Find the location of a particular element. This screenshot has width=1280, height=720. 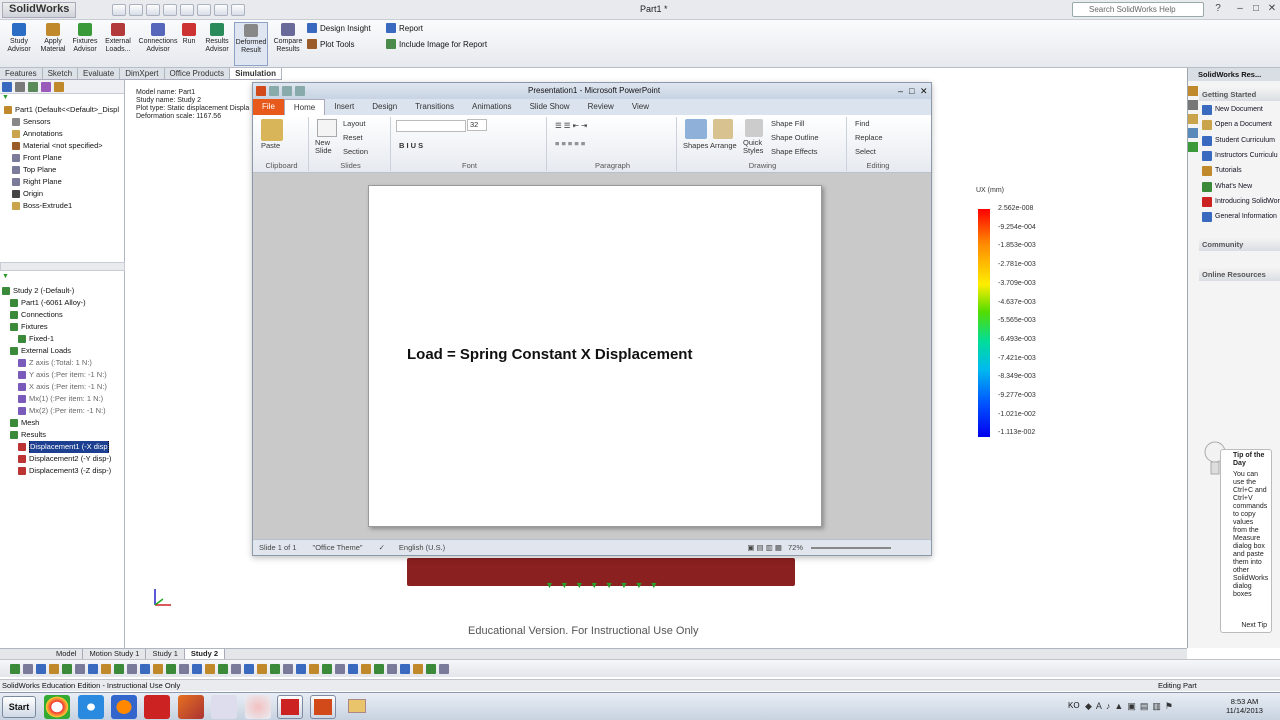

study-tree-item: Study 2 (-Default-) is located at coordinates (62, 291).